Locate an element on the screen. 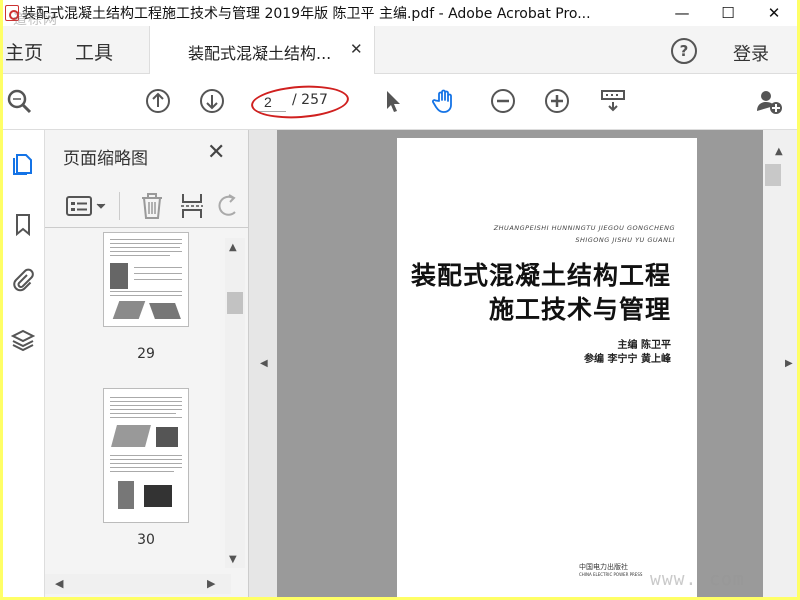  minimize-button: — is located at coordinates (682, 13).